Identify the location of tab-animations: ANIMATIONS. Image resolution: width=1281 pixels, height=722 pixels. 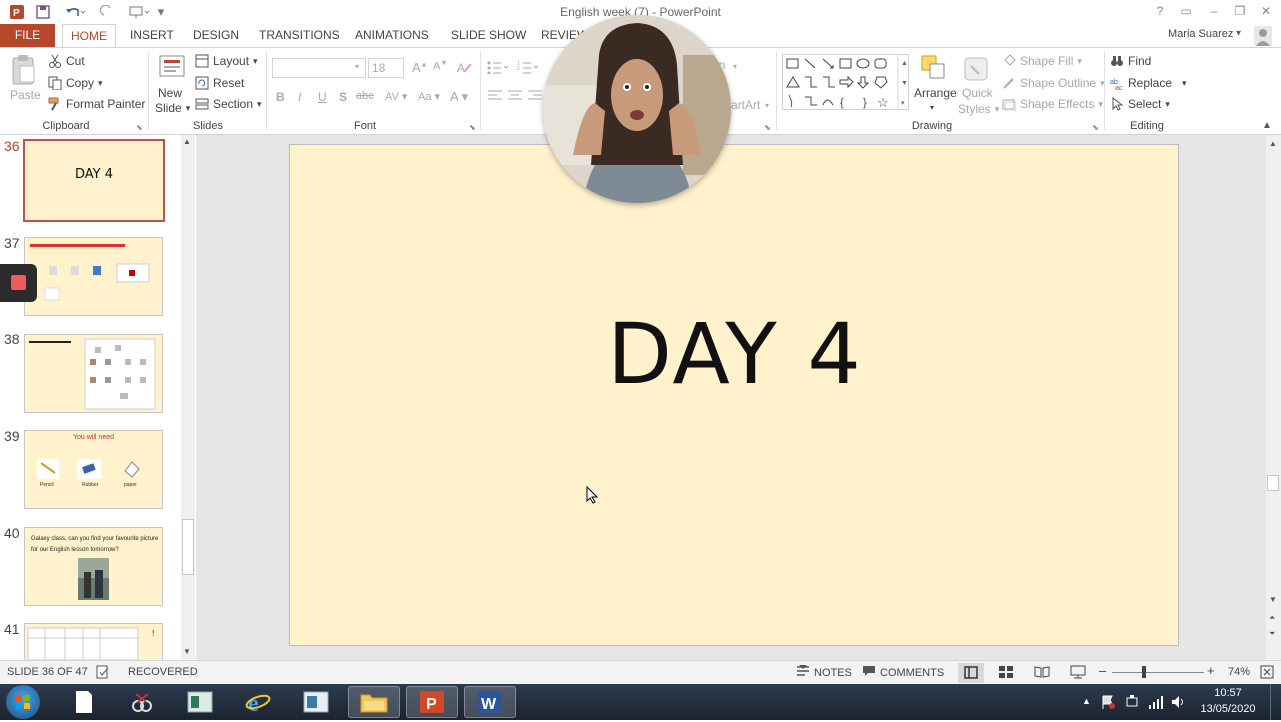
(392, 36).